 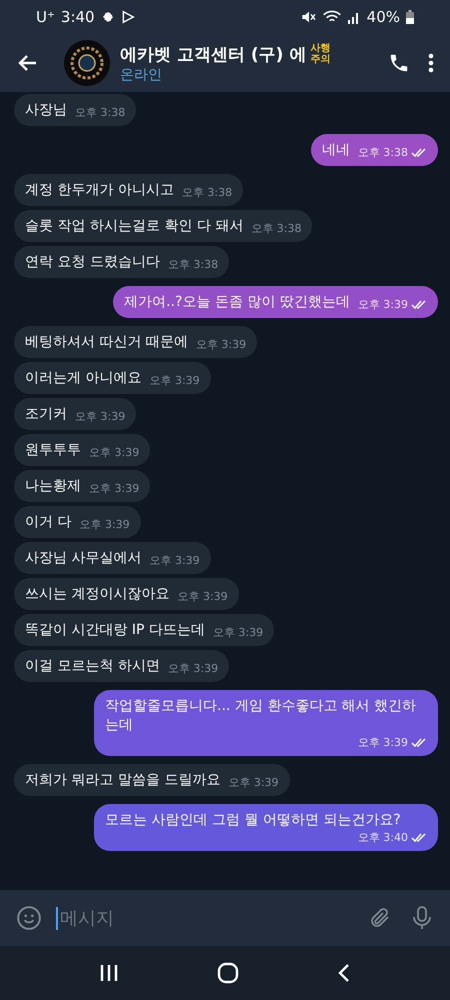 I want to click on message-text: 똑같이 시간대랑 IP 다뜨는데, so click(x=115, y=630).